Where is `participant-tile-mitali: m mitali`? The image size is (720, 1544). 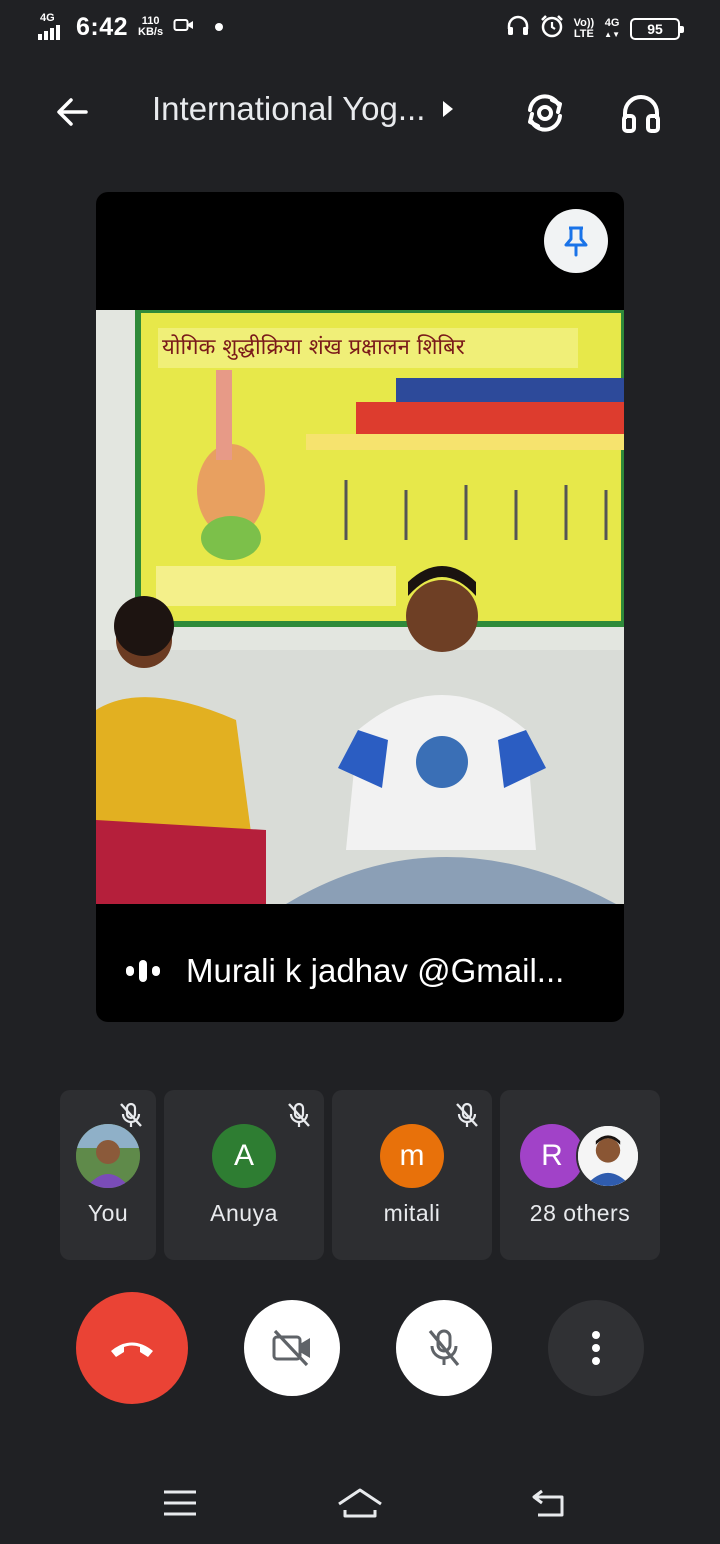
participant-tile-mitali: m mitali is located at coordinates (412, 1175).